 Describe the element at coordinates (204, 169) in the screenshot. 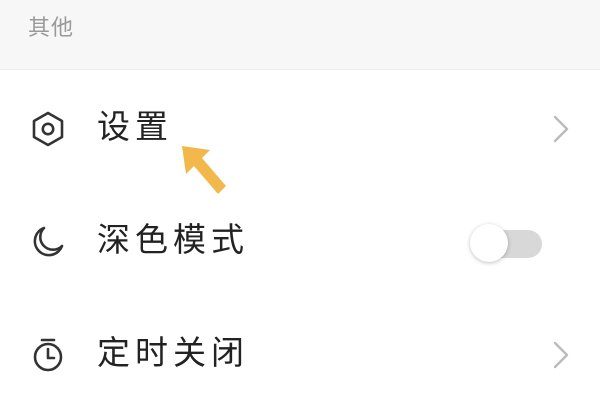

I see `pointer-arrow-icon` at that location.